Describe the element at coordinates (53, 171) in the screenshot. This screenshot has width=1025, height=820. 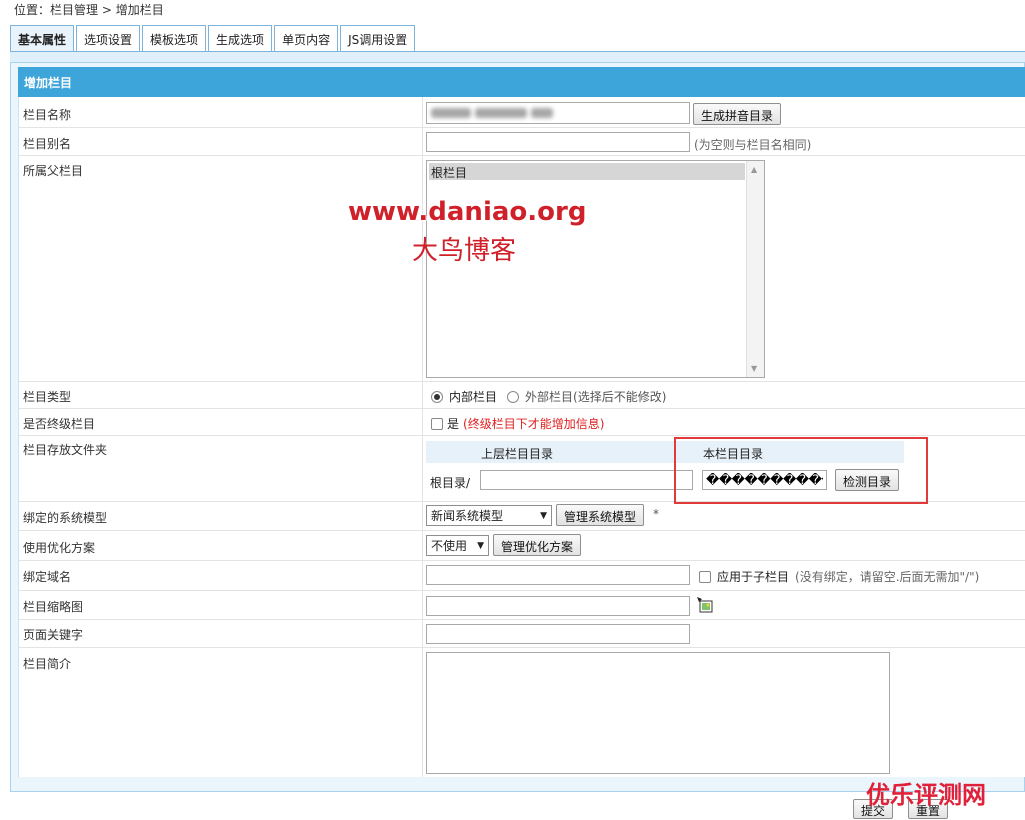
I see `label-parent: 所属父栏目` at that location.